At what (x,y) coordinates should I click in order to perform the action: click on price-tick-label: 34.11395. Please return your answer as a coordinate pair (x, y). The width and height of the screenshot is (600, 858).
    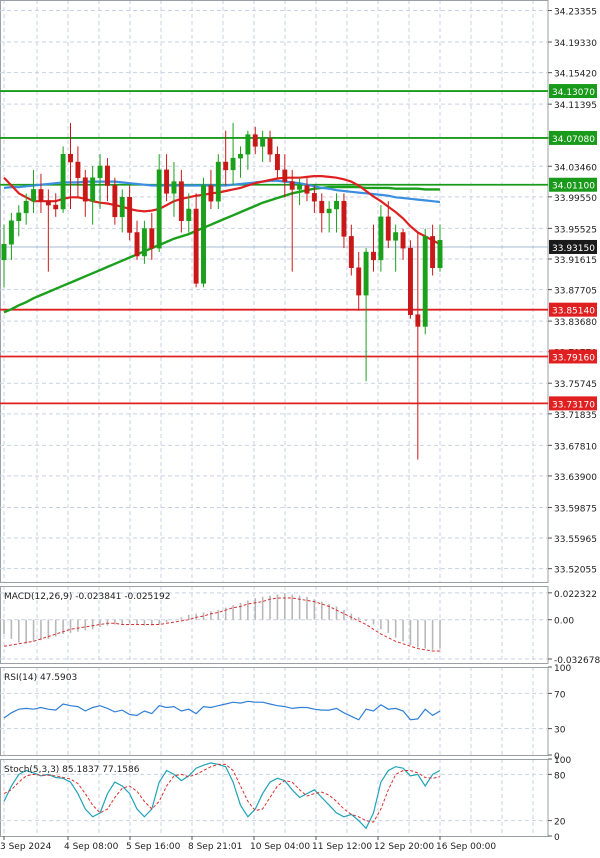
    Looking at the image, I should click on (575, 106).